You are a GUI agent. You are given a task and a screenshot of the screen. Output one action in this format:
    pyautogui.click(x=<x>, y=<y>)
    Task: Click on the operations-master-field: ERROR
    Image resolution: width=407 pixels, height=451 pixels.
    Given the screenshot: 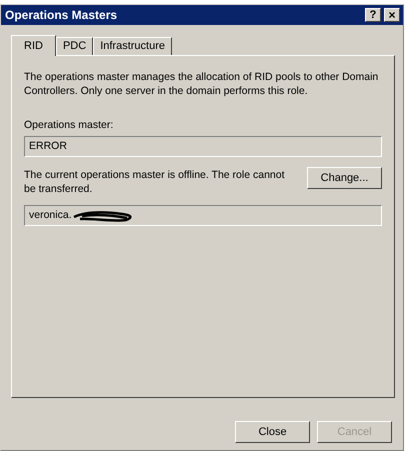 What is the action you would take?
    pyautogui.click(x=203, y=147)
    